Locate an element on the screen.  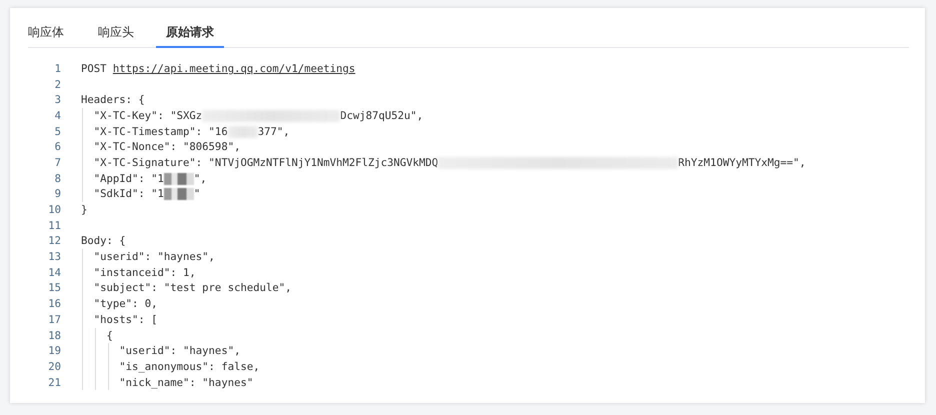
code-text: RhYzM1OWYyMTYxMg==", is located at coordinates (742, 162).